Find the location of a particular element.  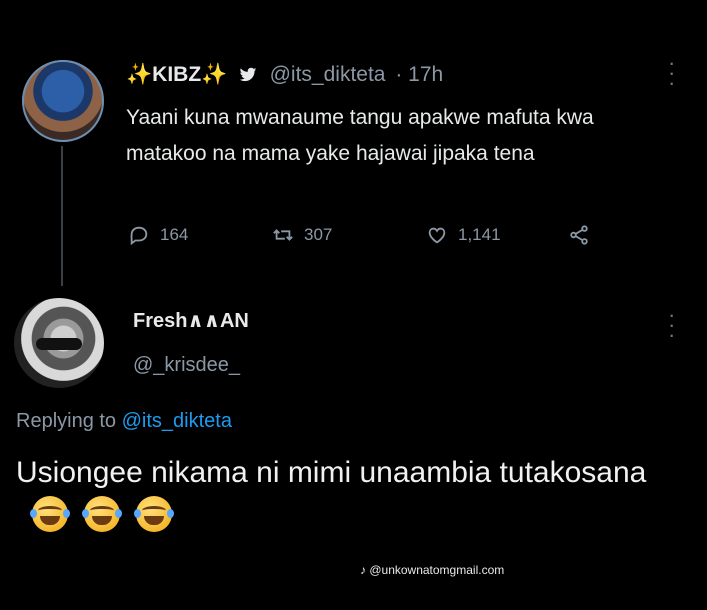

share-button is located at coordinates (579, 235).